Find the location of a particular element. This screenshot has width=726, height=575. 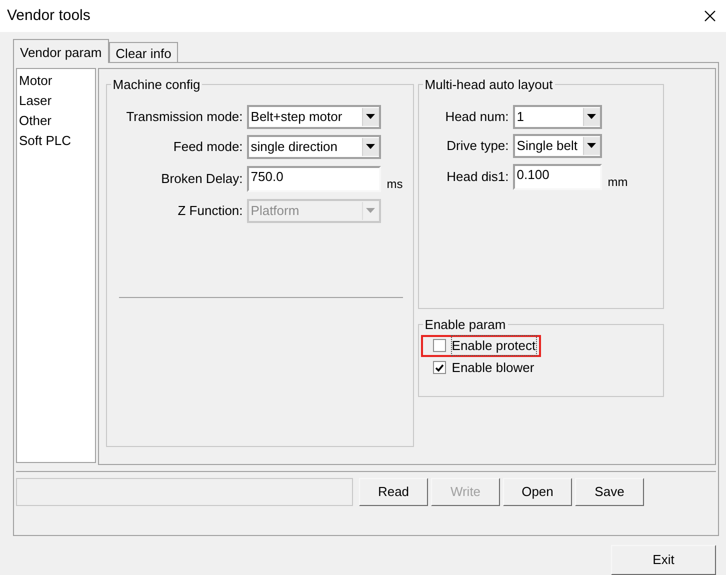

dropdown: Belt+step motor is located at coordinates (313, 116).